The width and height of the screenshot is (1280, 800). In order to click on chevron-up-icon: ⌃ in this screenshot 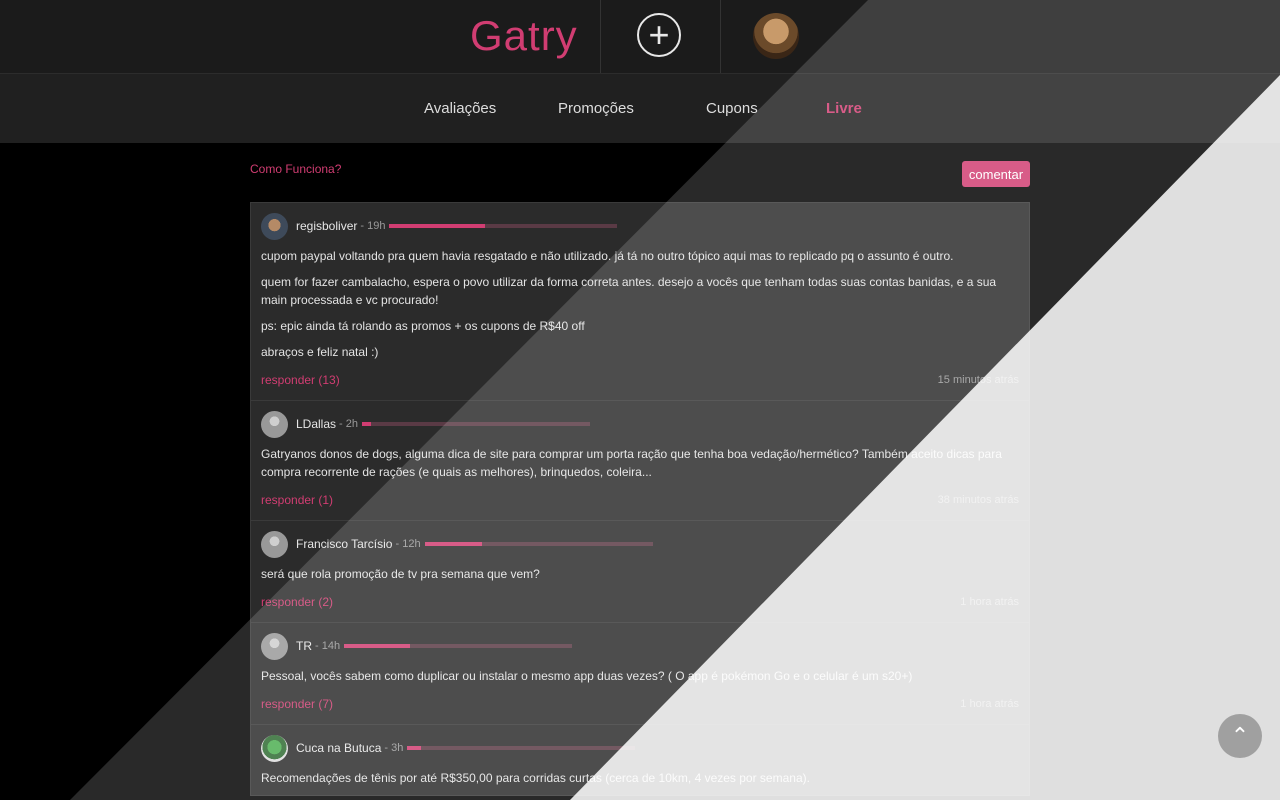, I will do `click(1240, 735)`.